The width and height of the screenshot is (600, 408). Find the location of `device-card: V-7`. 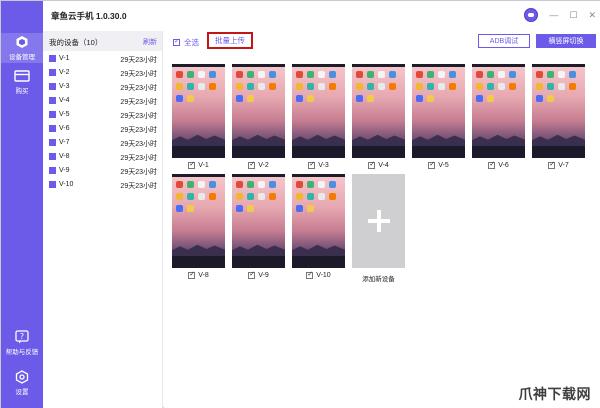

device-card: V-7 is located at coordinates (558, 120).